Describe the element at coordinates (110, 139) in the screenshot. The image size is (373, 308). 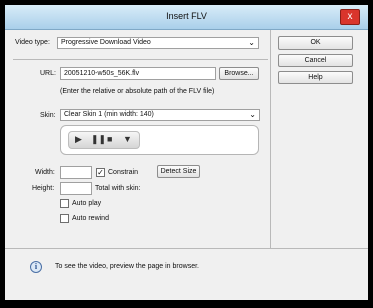
I see `stop-icon: ■` at that location.